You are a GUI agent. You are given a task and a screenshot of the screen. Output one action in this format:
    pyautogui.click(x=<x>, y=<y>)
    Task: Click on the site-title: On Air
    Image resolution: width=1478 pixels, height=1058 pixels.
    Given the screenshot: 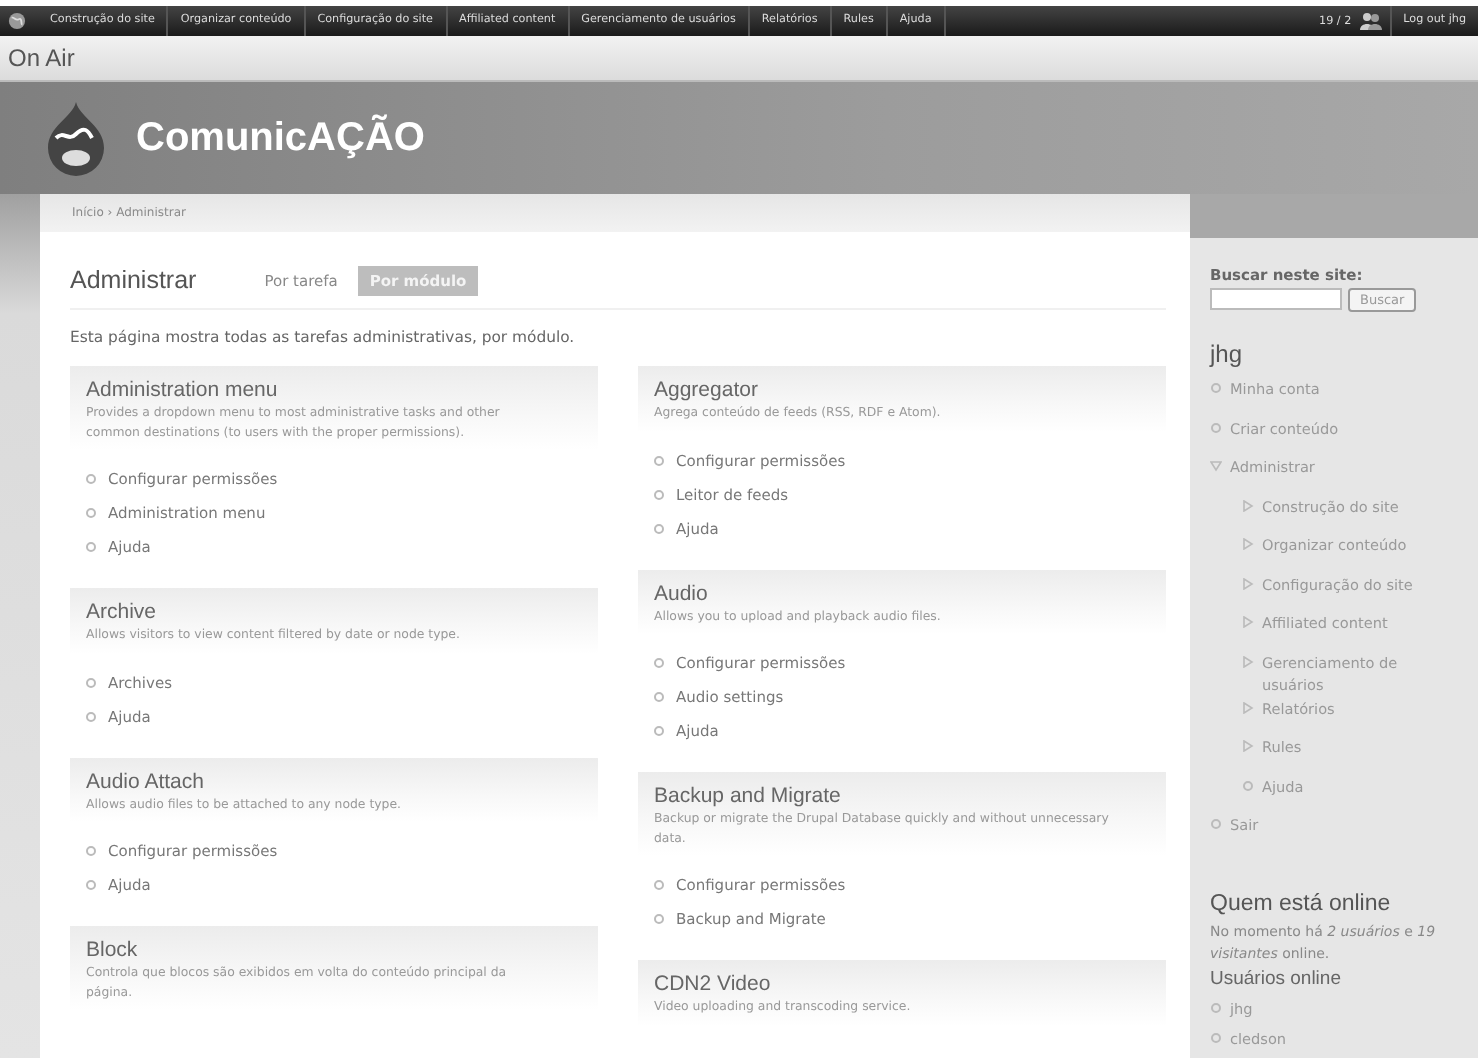 What is the action you would take?
    pyautogui.click(x=41, y=58)
    